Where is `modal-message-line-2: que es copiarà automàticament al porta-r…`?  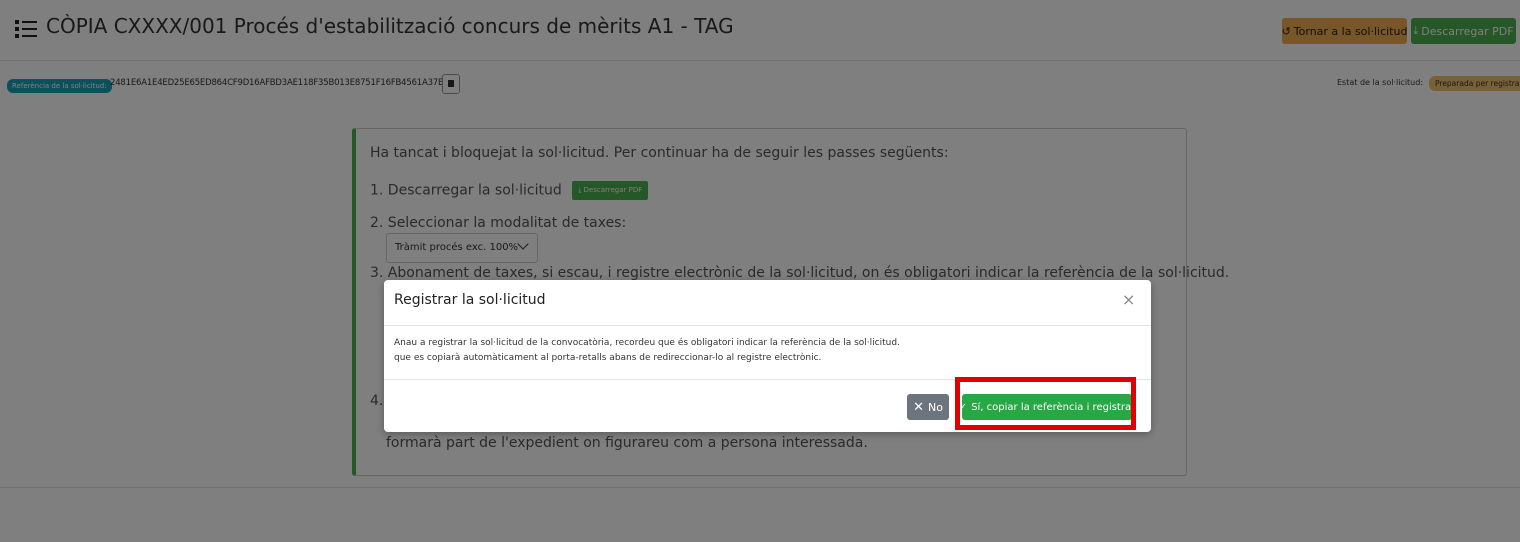
modal-message-line-2: que es copiarà automàticament al porta-r… is located at coordinates (608, 358).